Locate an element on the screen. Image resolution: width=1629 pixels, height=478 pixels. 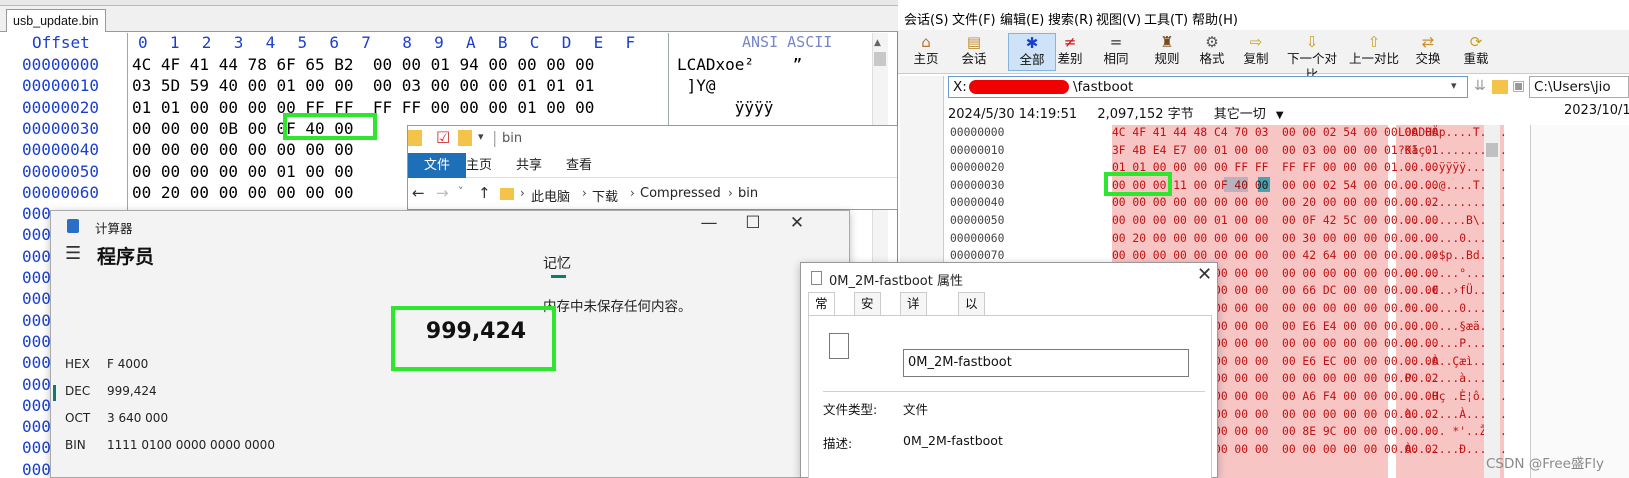
tab-security: 安全 is located at coordinates (867, 312).